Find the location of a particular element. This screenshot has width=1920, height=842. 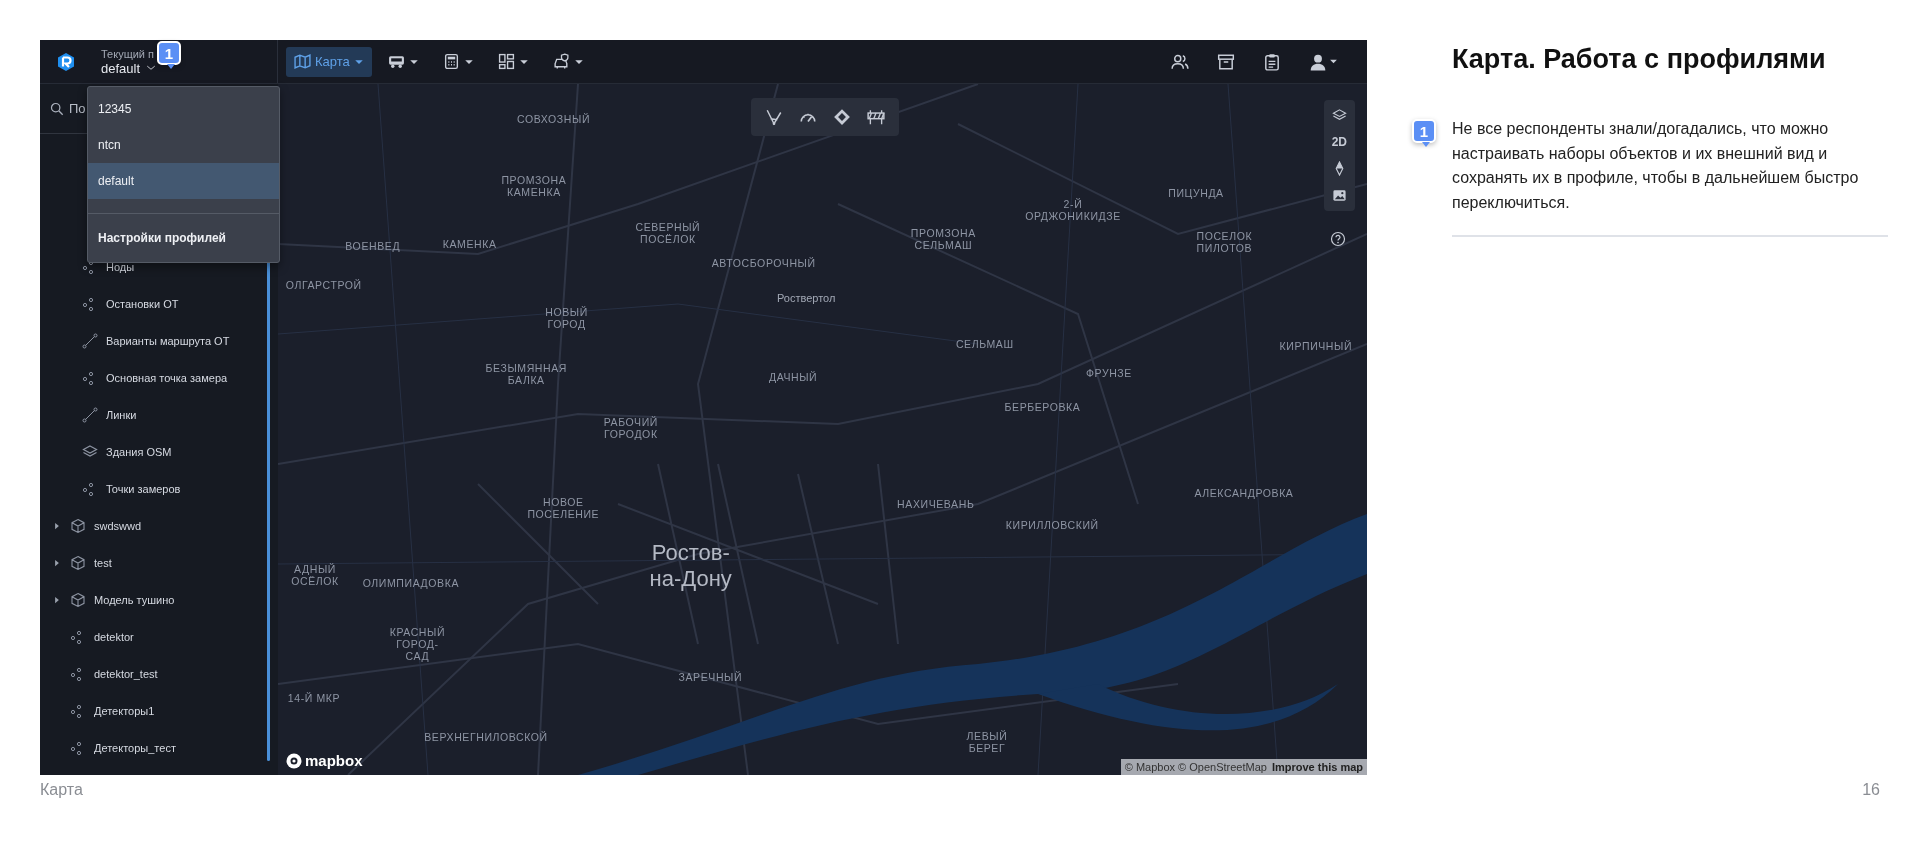

chevron-icon is located at coordinates (151, 68).